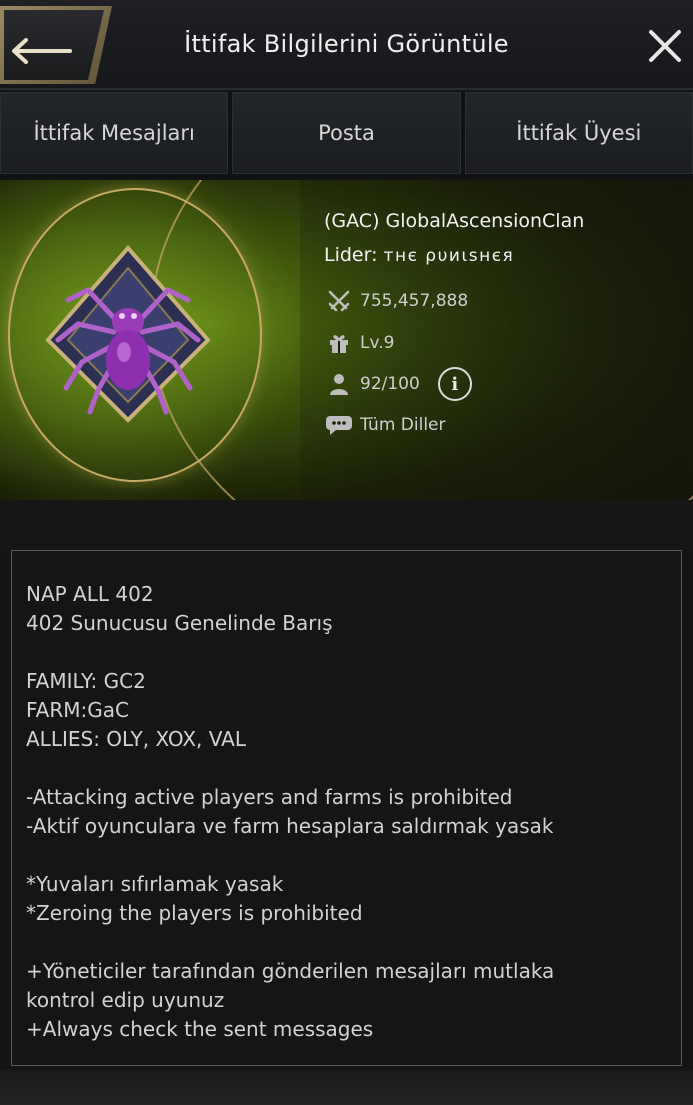 The width and height of the screenshot is (693, 1105). What do you see at coordinates (200, 1029) in the screenshot?
I see `description-line: +Always check the sent messages` at bounding box center [200, 1029].